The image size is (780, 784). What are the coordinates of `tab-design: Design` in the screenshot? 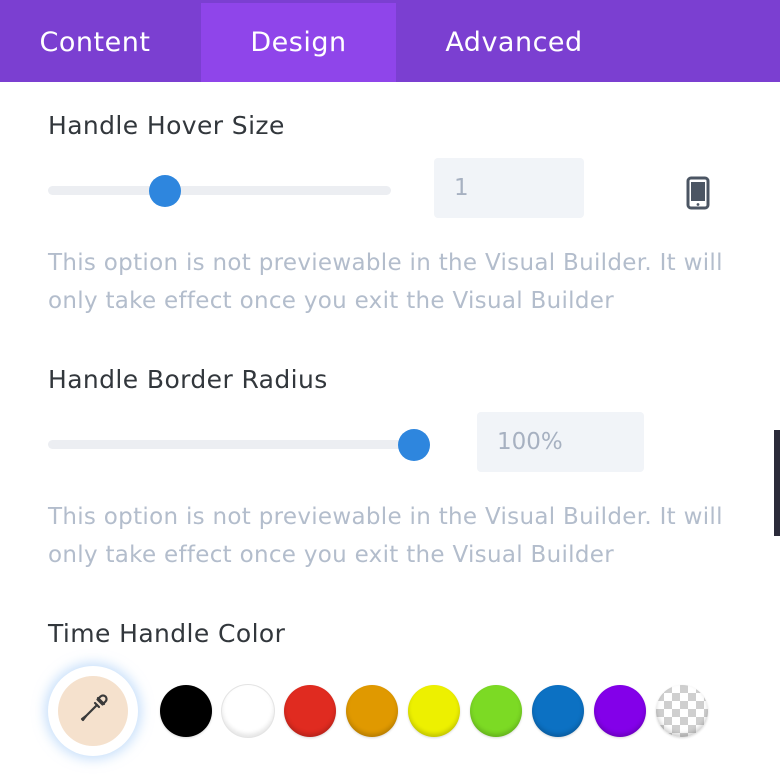 It's located at (298, 42).